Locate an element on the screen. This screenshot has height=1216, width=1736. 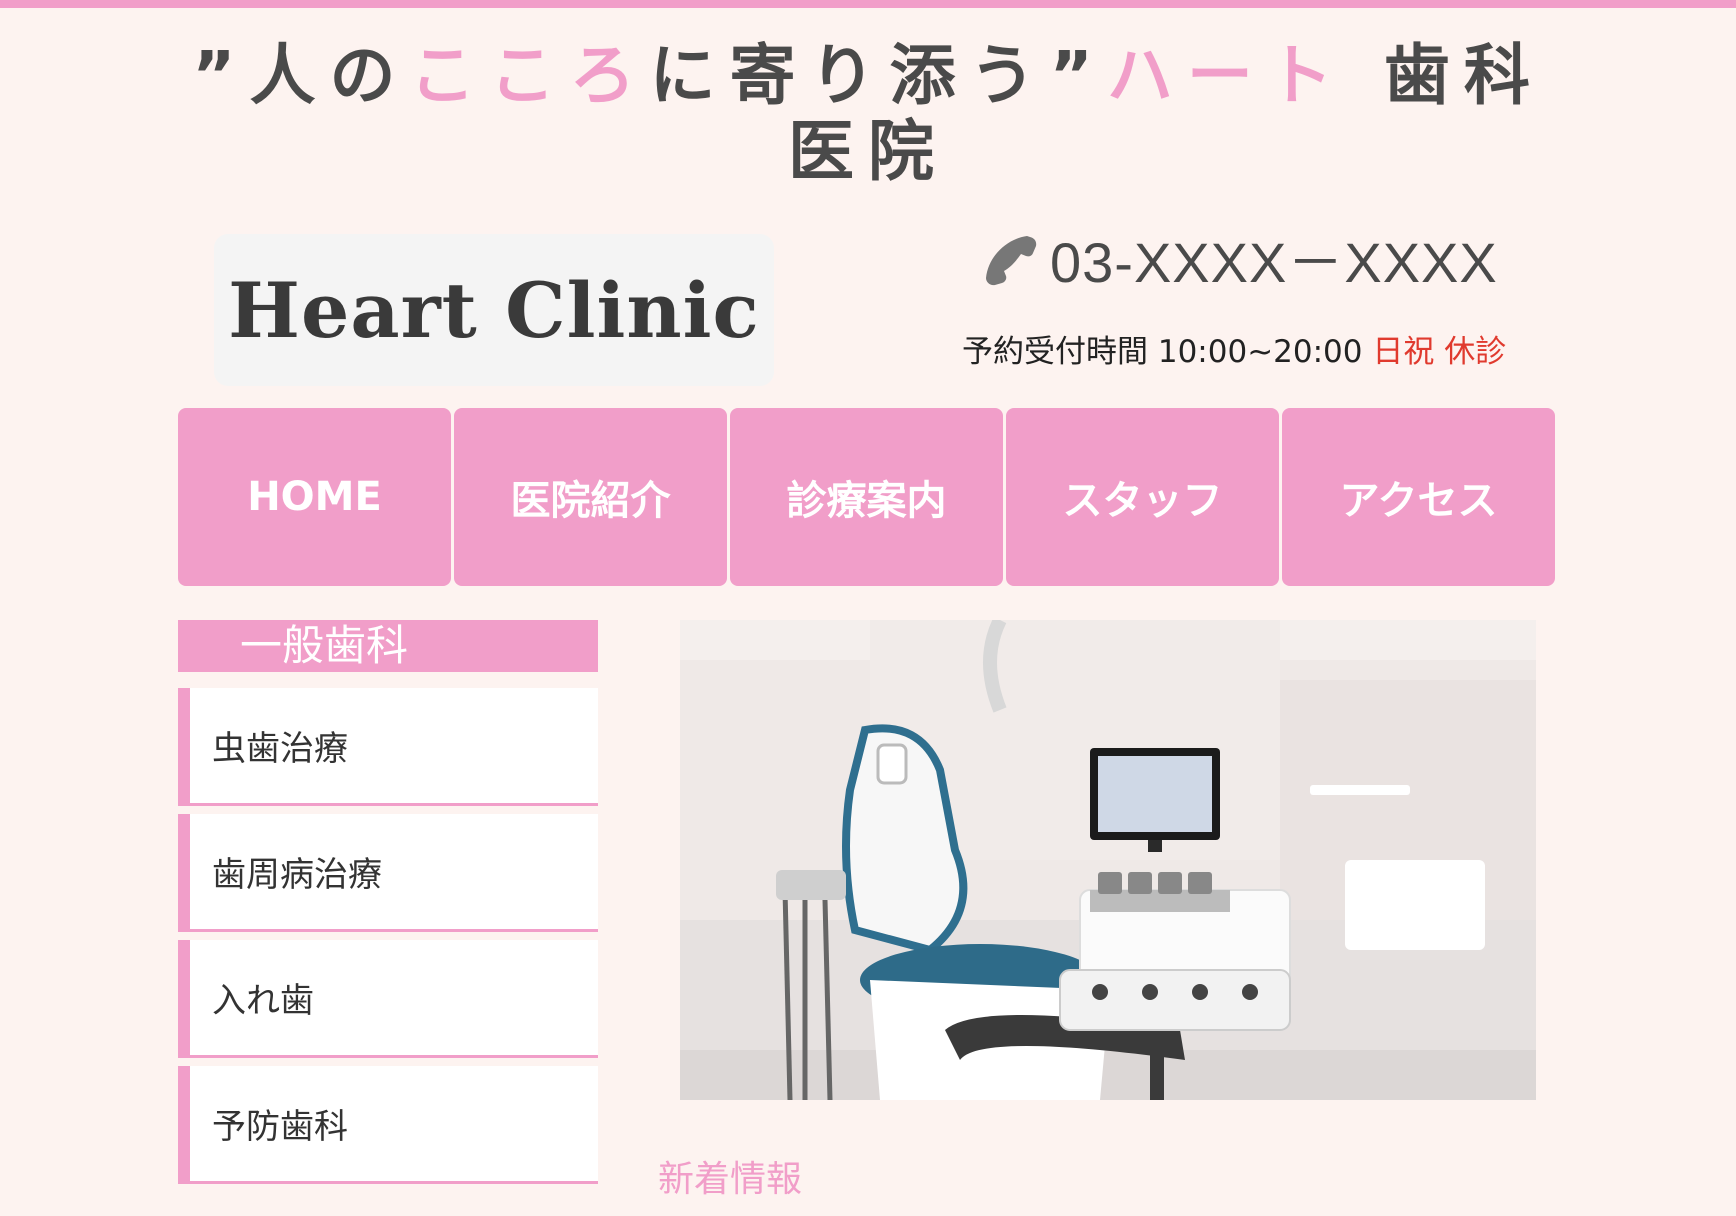
nav-staff: スタッフ is located at coordinates (1142, 497).